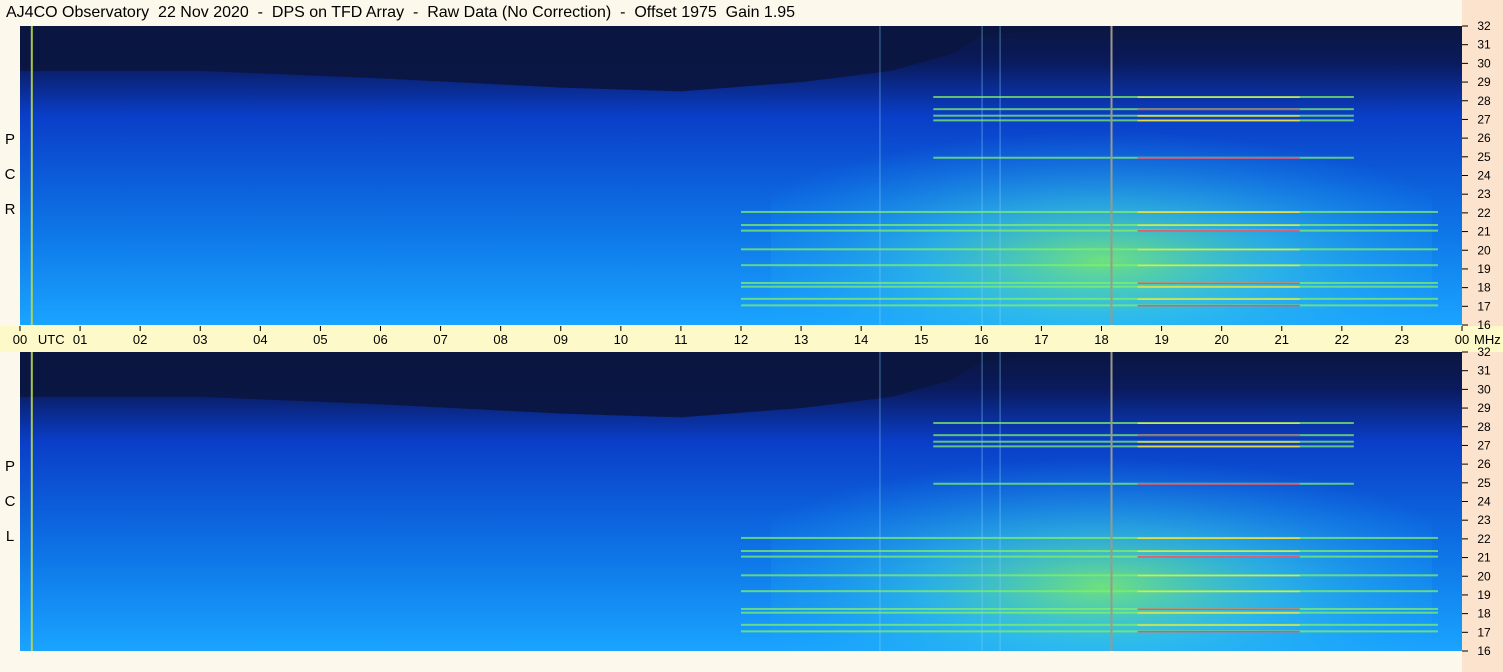 The width and height of the screenshot is (1503, 672). Describe the element at coordinates (440, 339) in the screenshot. I see `utc-tick-label: 07` at that location.